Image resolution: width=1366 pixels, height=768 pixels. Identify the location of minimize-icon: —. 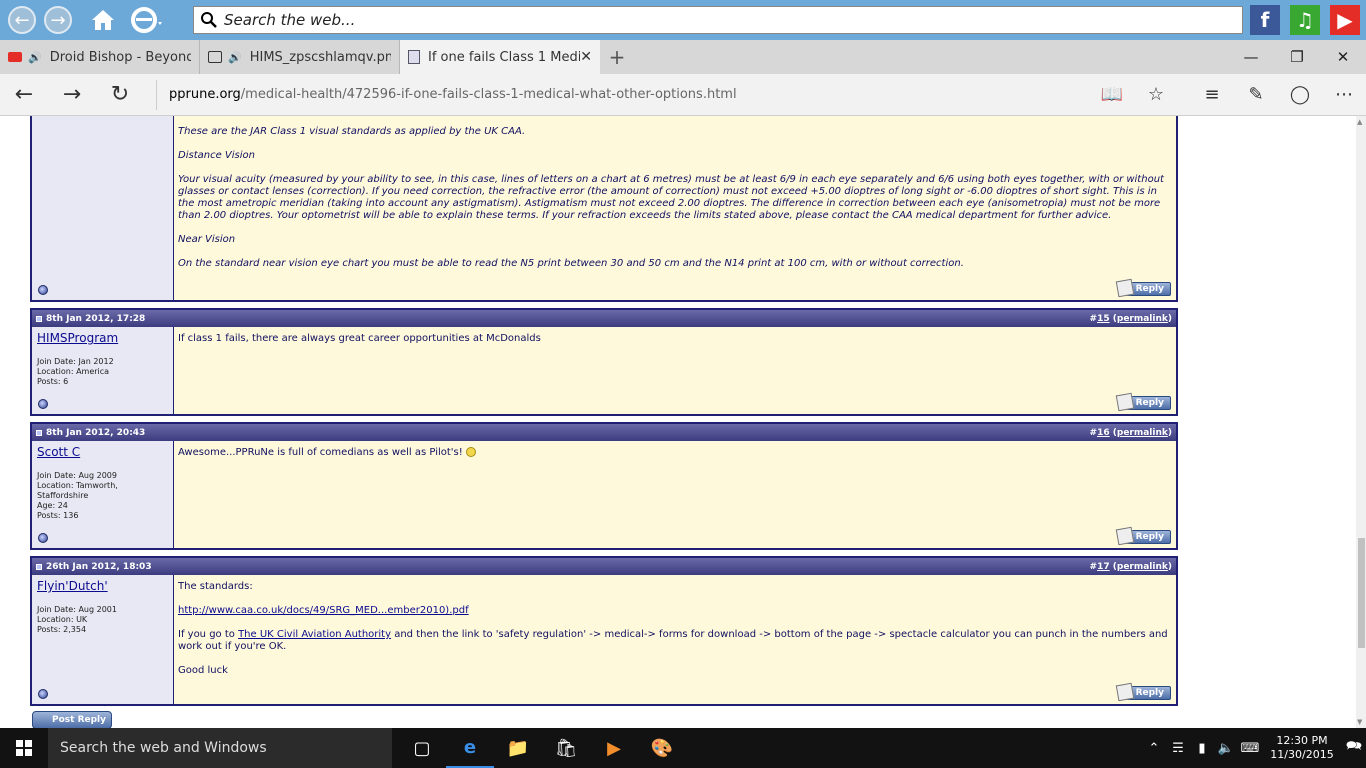
(1251, 57).